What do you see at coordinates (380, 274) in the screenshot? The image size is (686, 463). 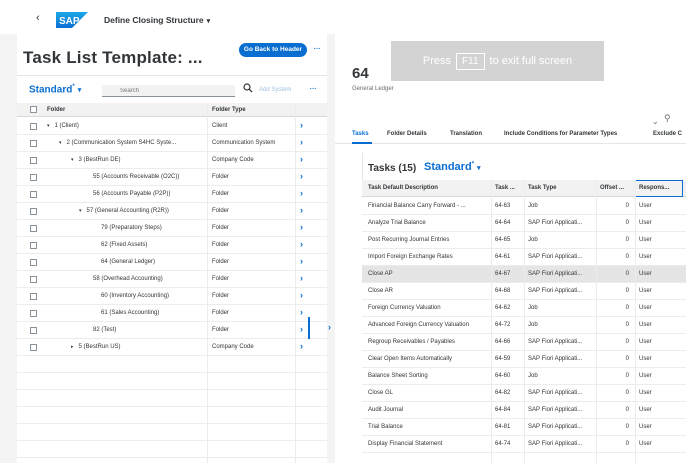 I see `task-description: Close AP` at bounding box center [380, 274].